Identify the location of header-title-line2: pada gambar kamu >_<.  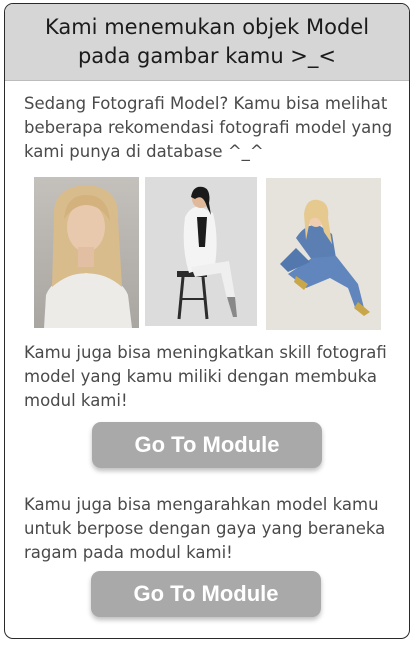
(206, 56).